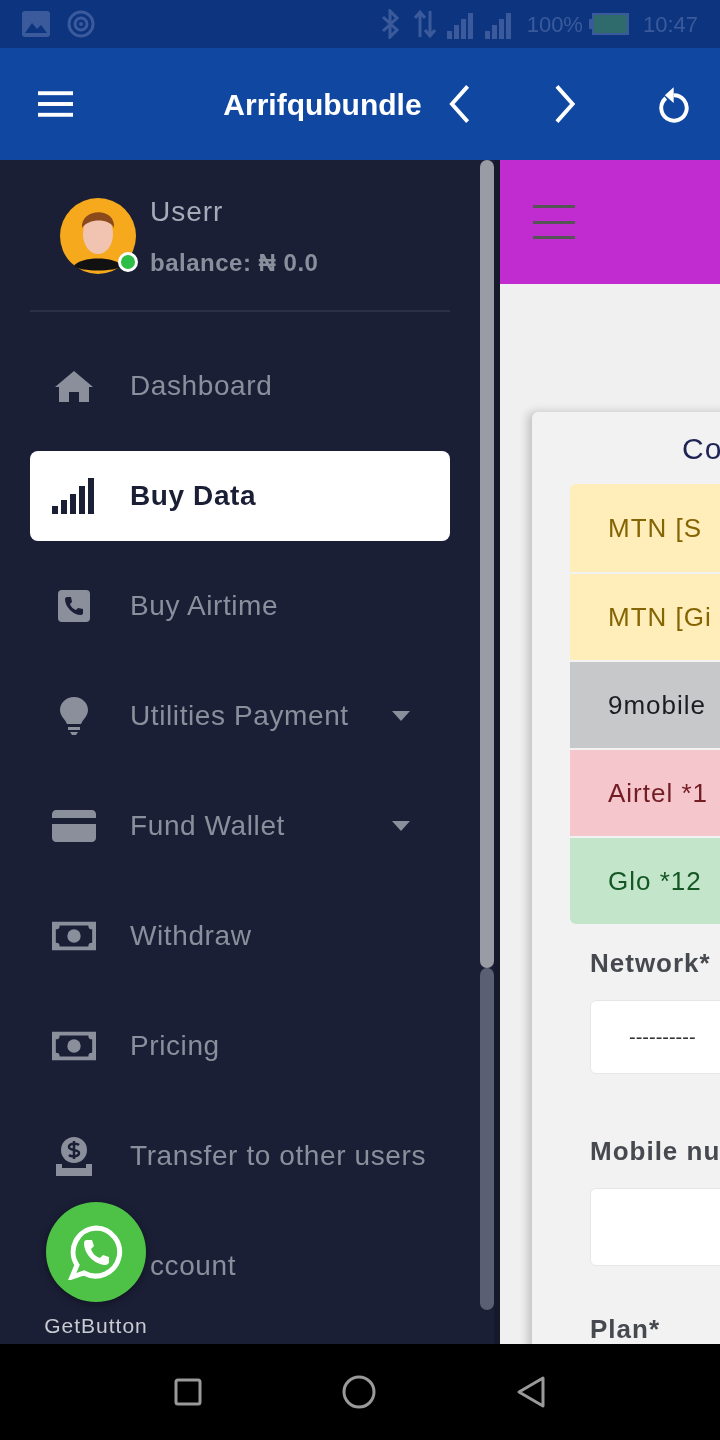 The image size is (720, 1440). I want to click on lightbulb-icon, so click(74, 716).